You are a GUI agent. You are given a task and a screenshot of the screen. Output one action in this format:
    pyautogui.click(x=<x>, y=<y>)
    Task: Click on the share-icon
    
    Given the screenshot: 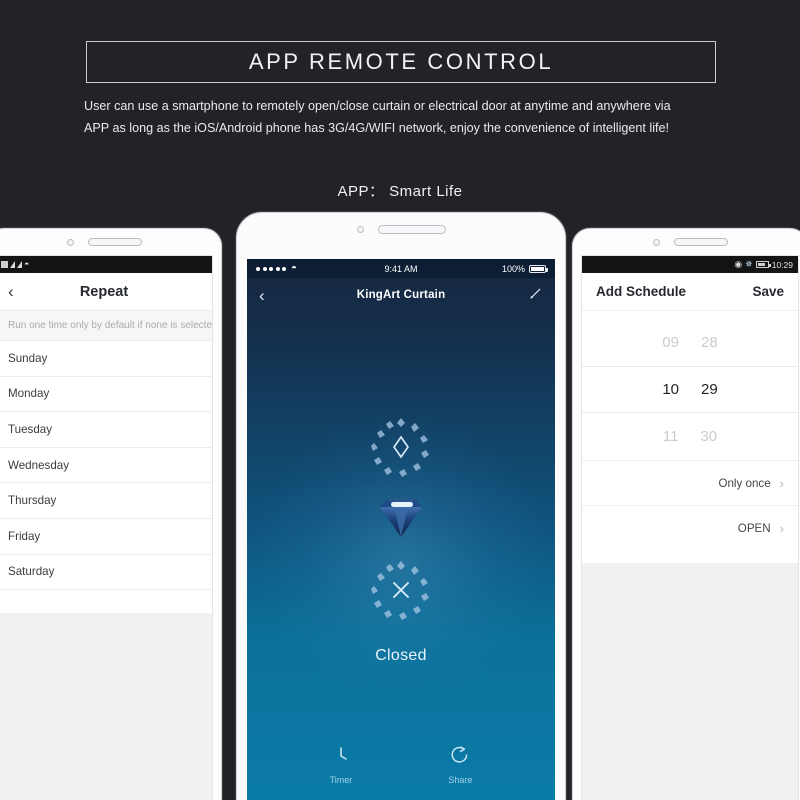 What is the action you would take?
    pyautogui.click(x=459, y=754)
    